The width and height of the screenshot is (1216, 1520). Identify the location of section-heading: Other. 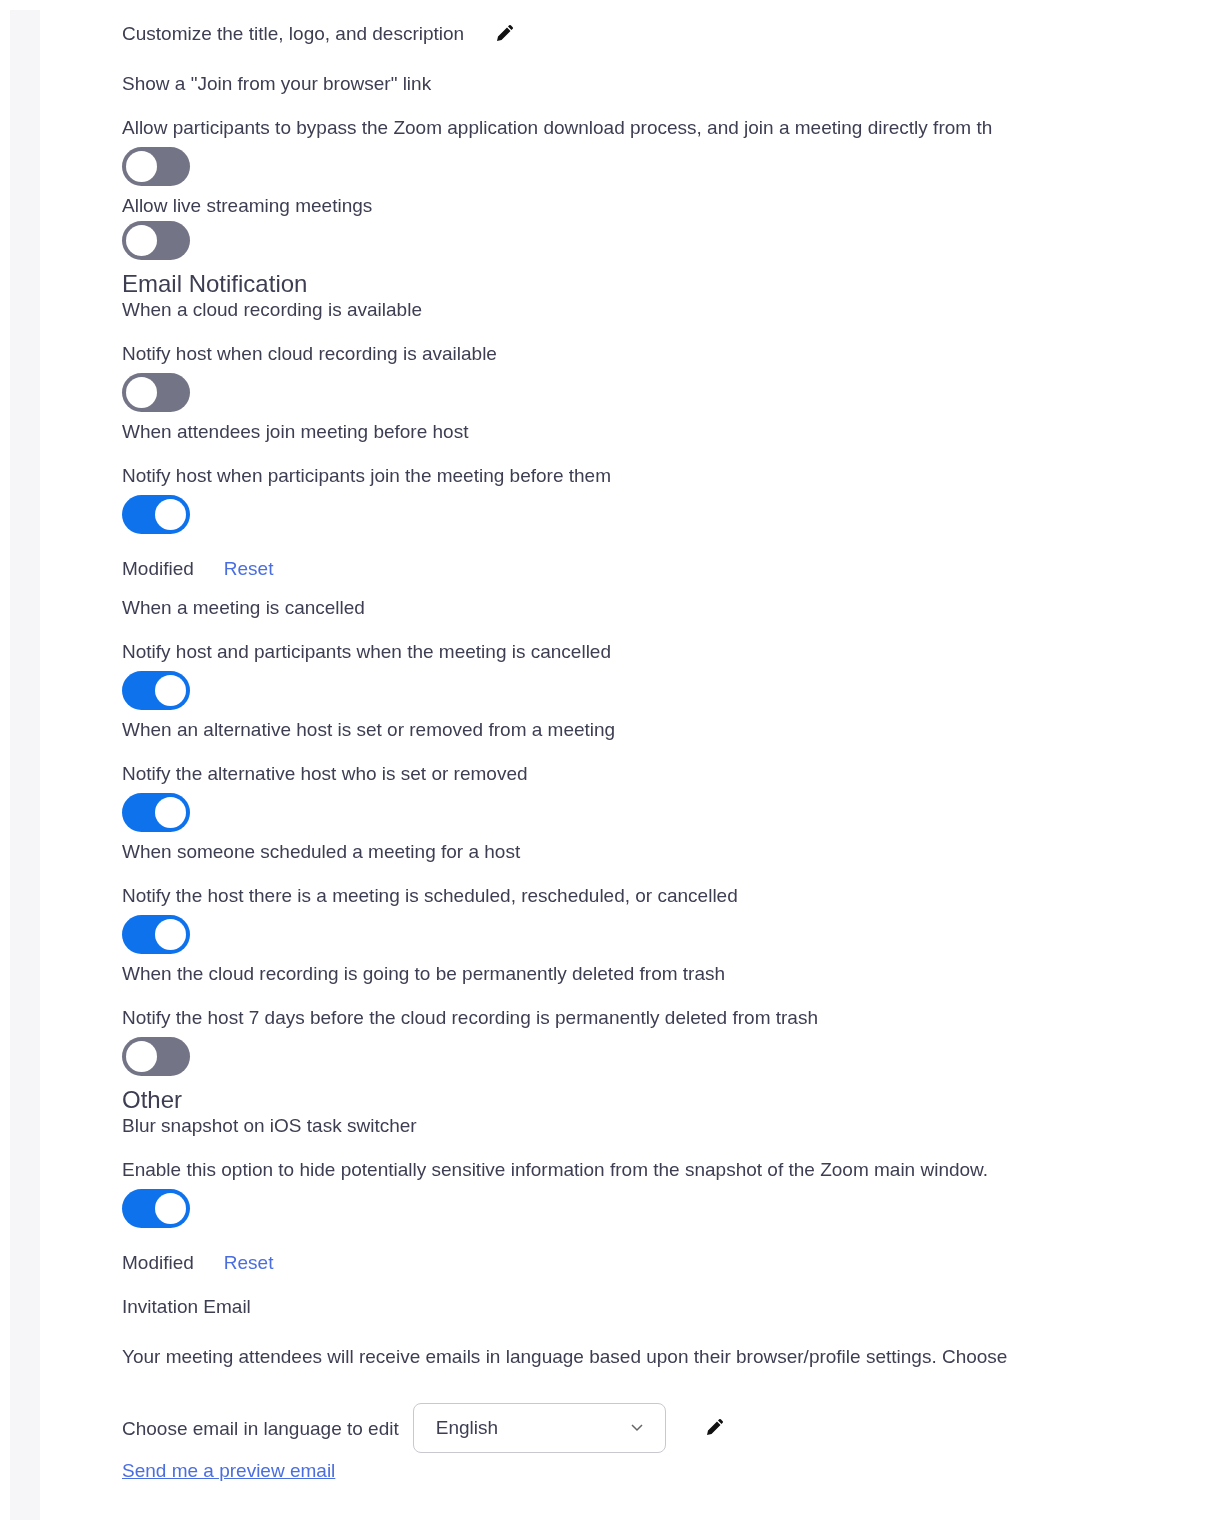
(153, 1100).